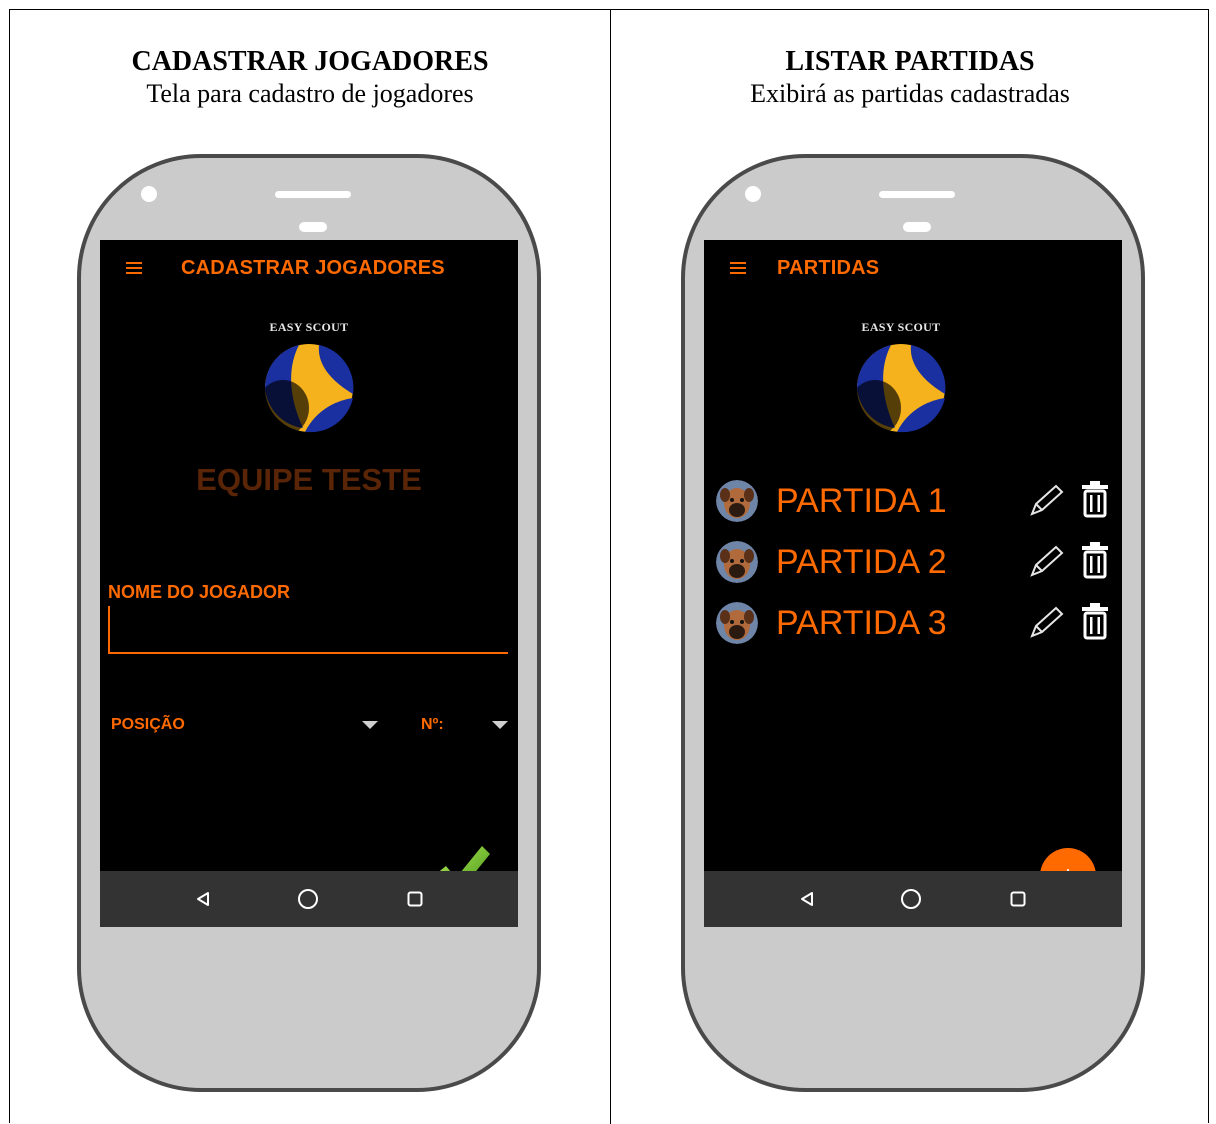 This screenshot has width=1216, height=1124. What do you see at coordinates (148, 725) in the screenshot?
I see `position-select-label: POSIÇÃO` at bounding box center [148, 725].